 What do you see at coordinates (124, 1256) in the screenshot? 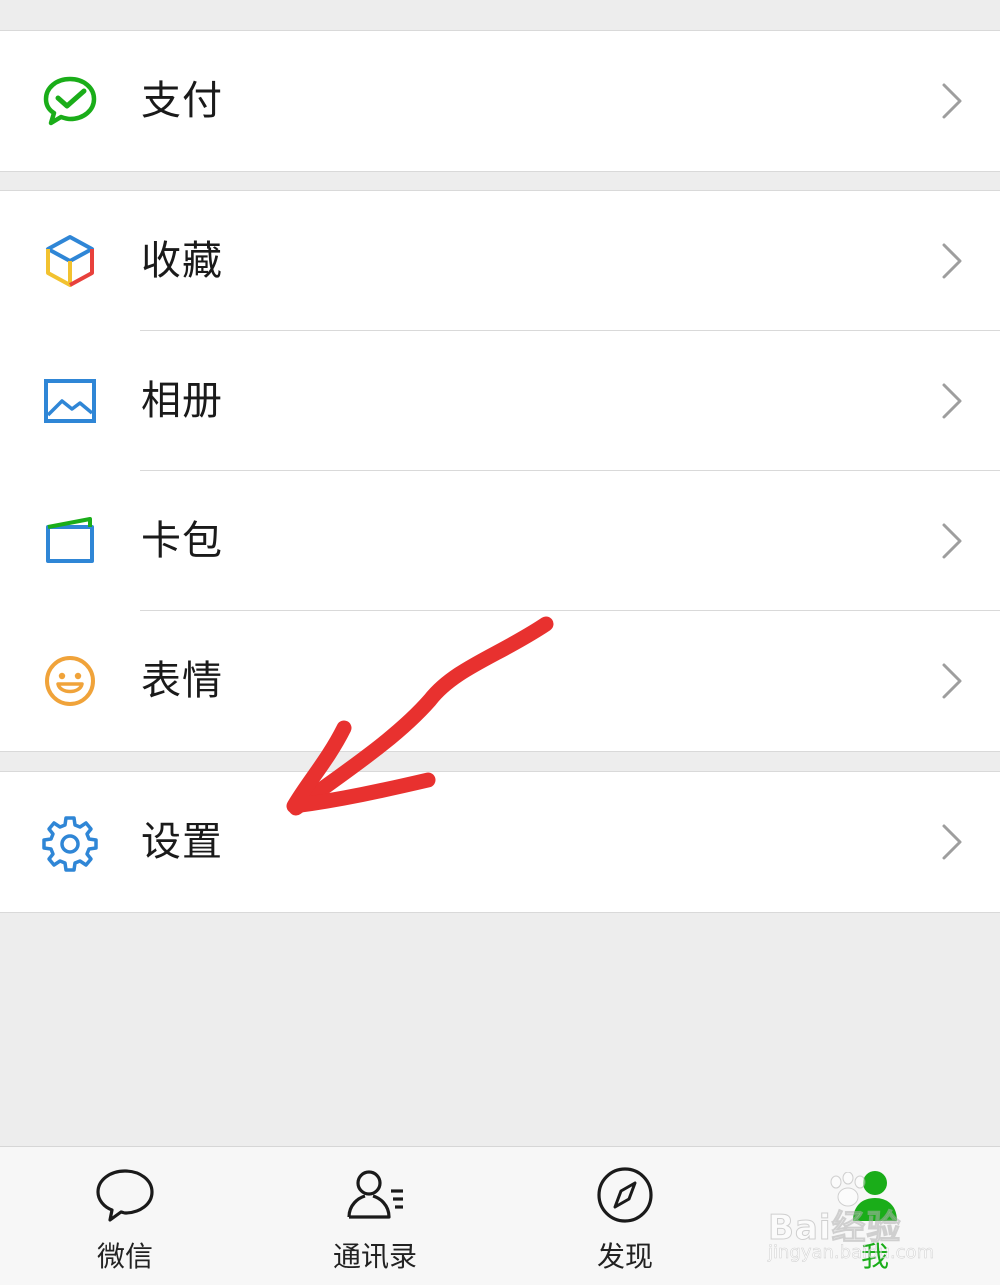
I see `tab-label: 微信` at bounding box center [124, 1256].